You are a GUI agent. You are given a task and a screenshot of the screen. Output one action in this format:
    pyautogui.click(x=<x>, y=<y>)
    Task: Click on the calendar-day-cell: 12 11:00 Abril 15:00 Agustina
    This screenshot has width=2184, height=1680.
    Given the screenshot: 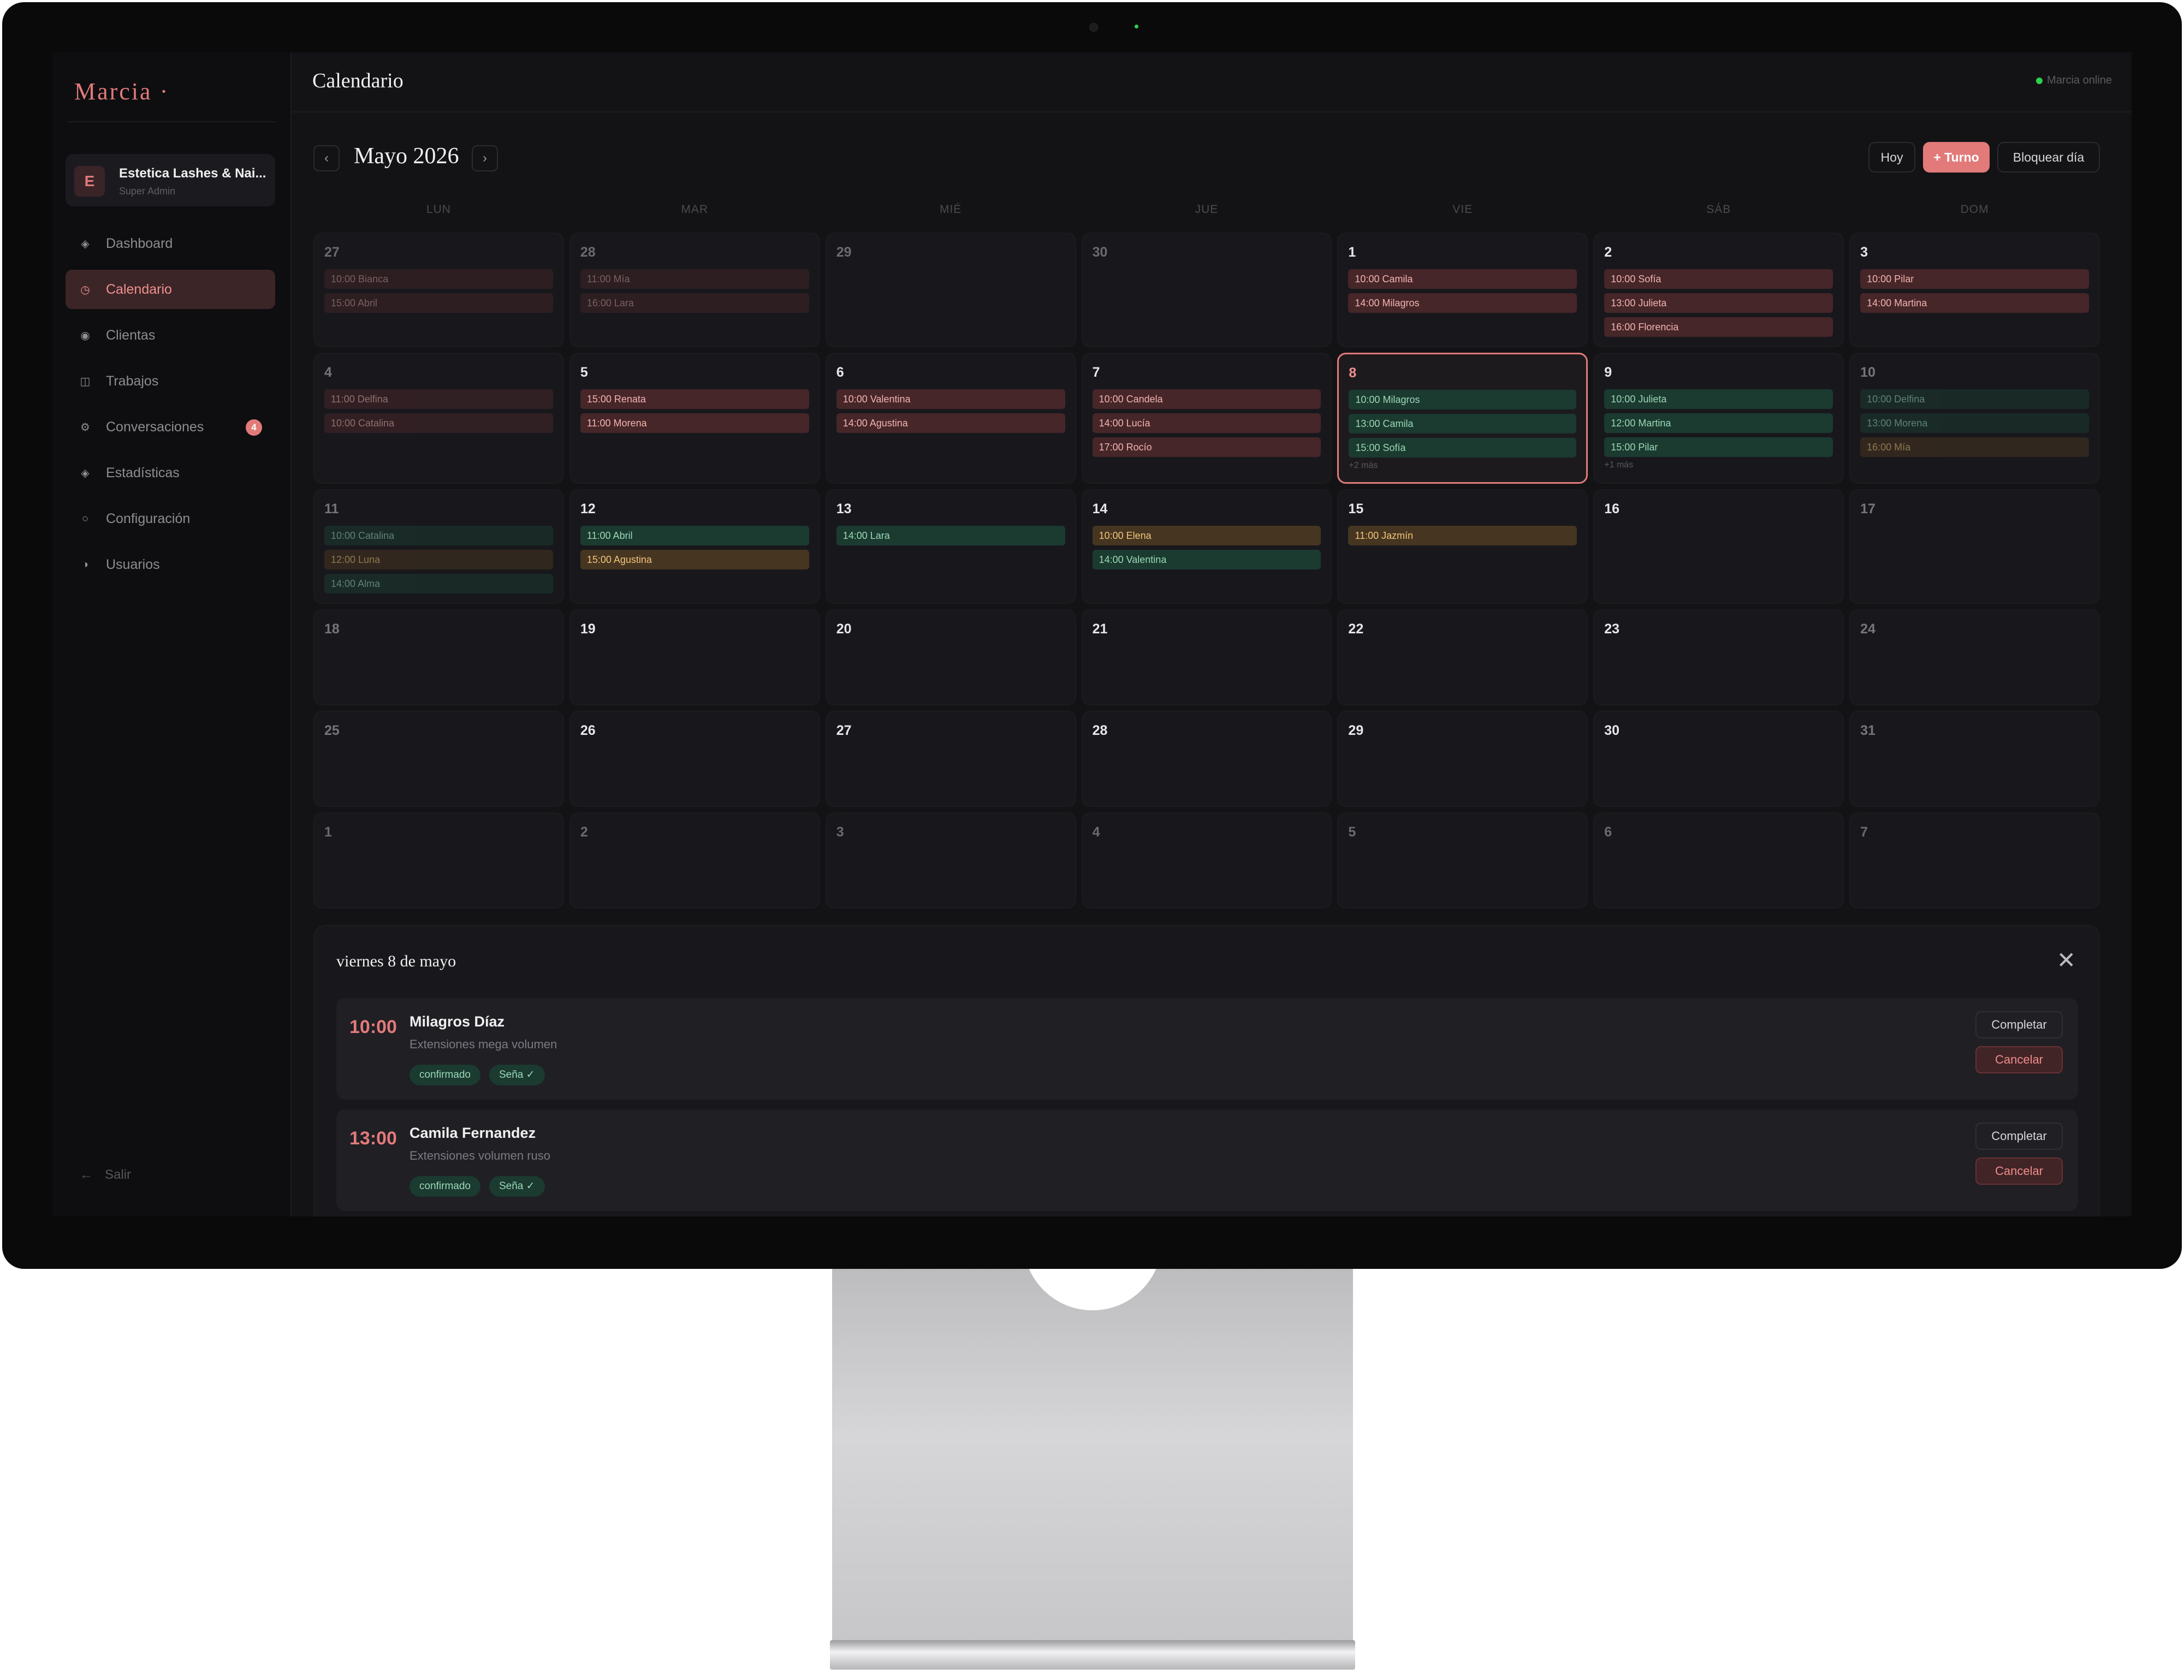 What is the action you would take?
    pyautogui.click(x=694, y=546)
    